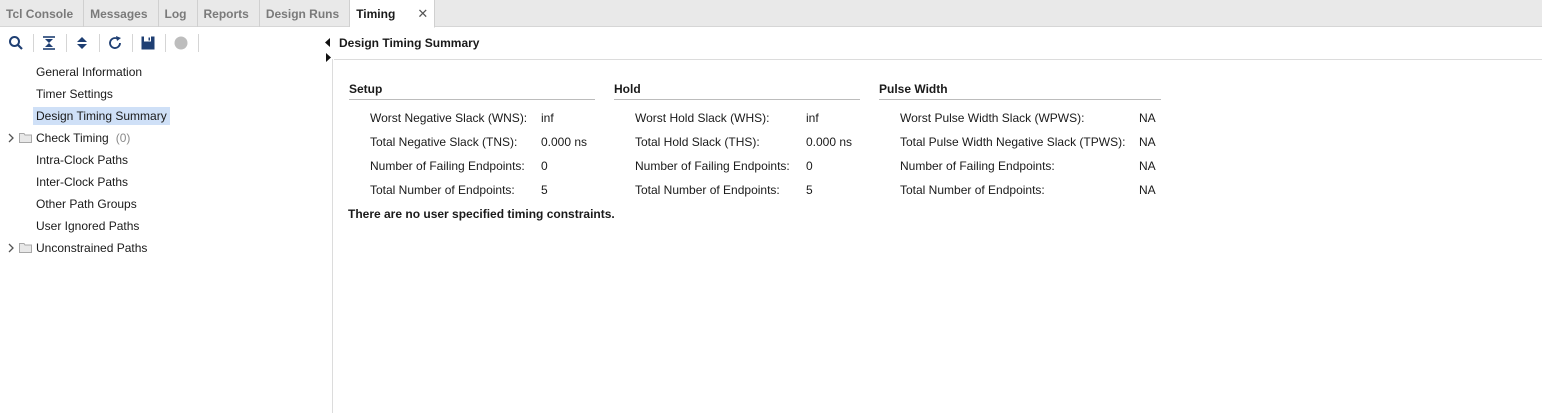 The width and height of the screenshot is (1542, 413). Describe the element at coordinates (442, 190) in the screenshot. I see `setup-total-endpoints-label: Total Number of Endpoints:` at that location.